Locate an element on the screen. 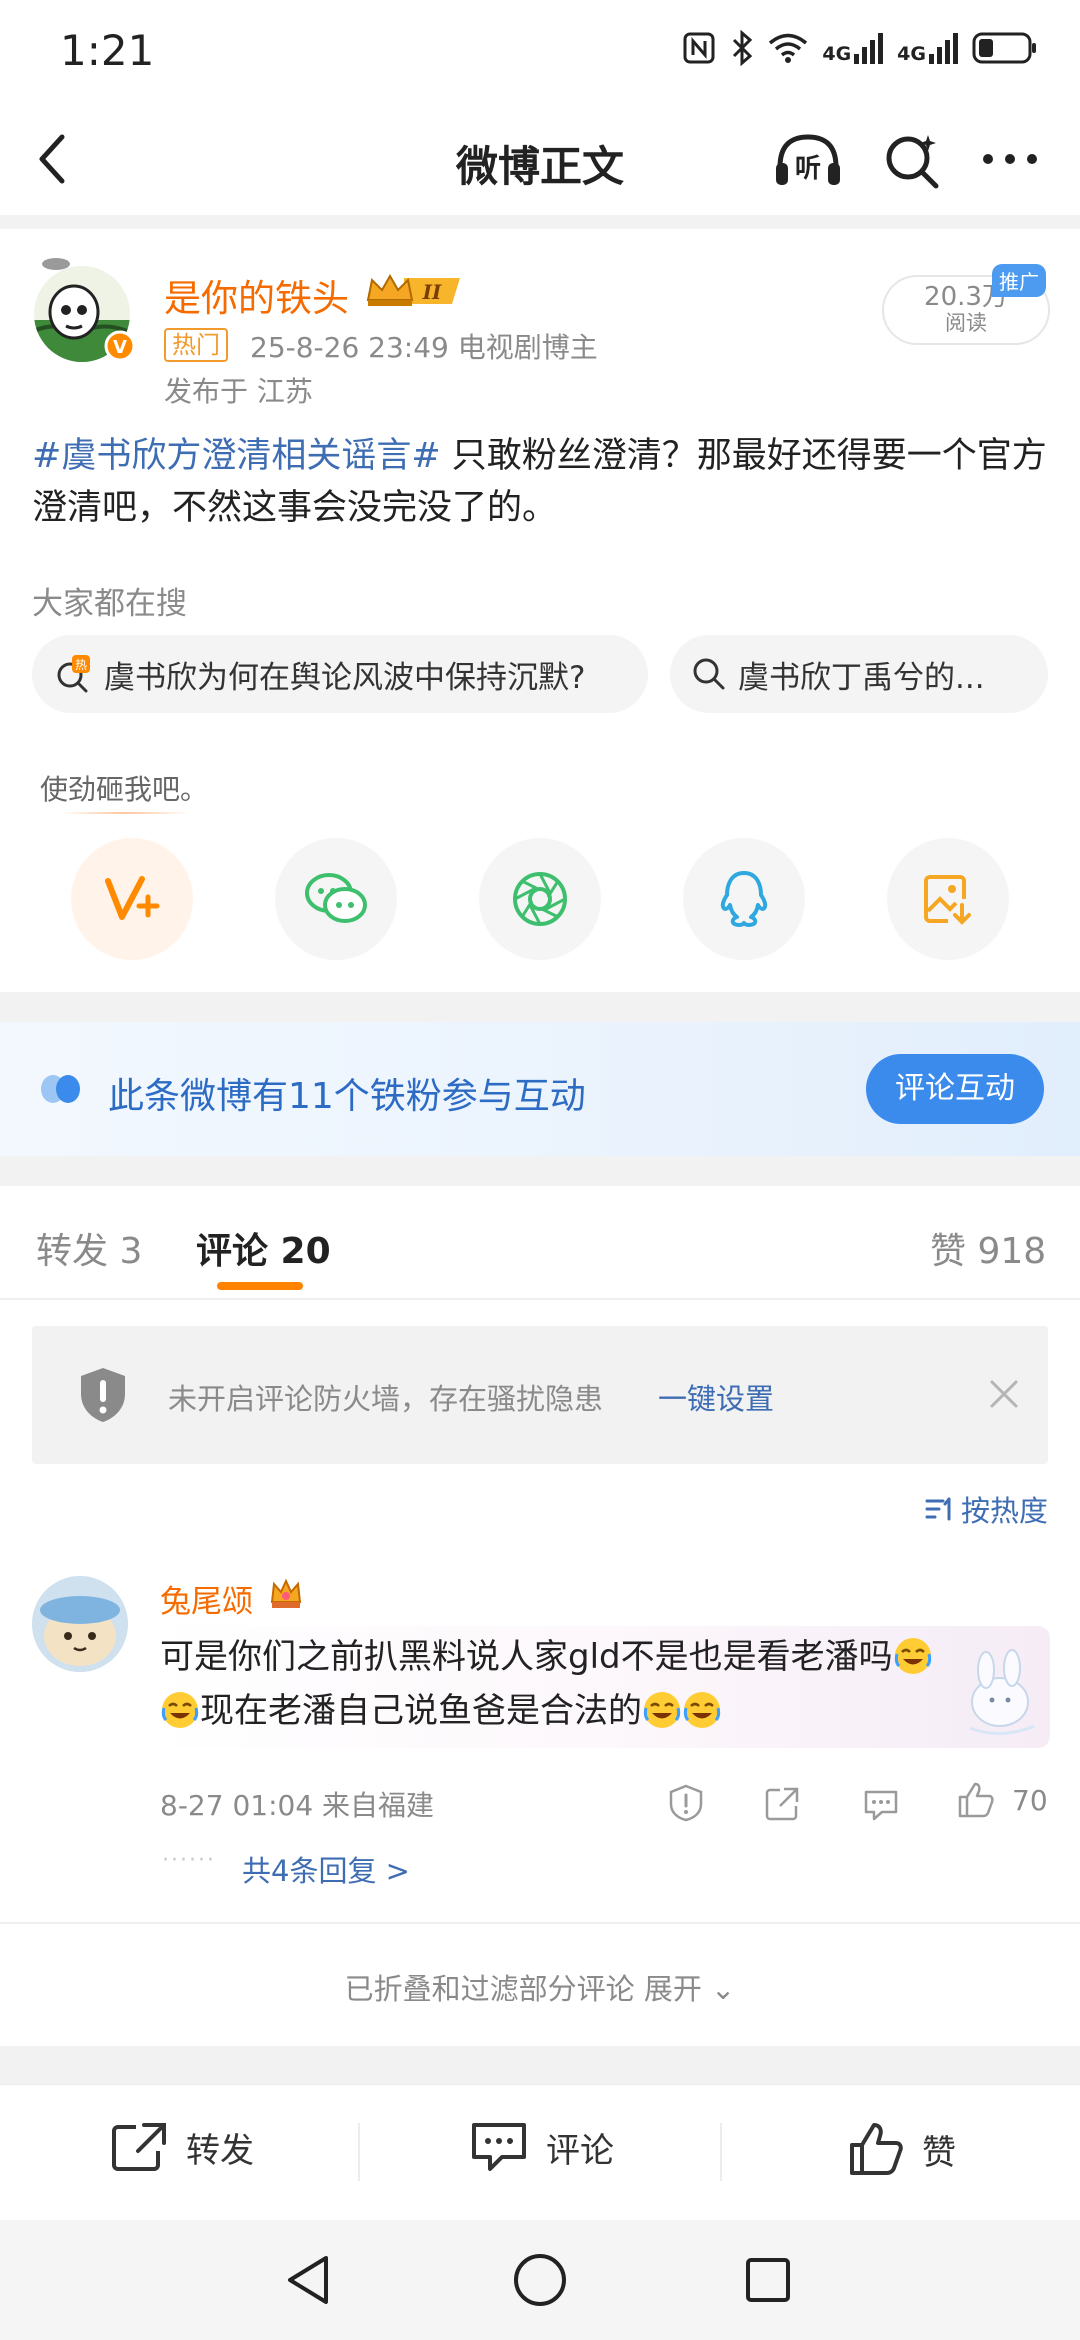 This screenshot has height=2340, width=1080. listen-label: 听 is located at coordinates (808, 169).